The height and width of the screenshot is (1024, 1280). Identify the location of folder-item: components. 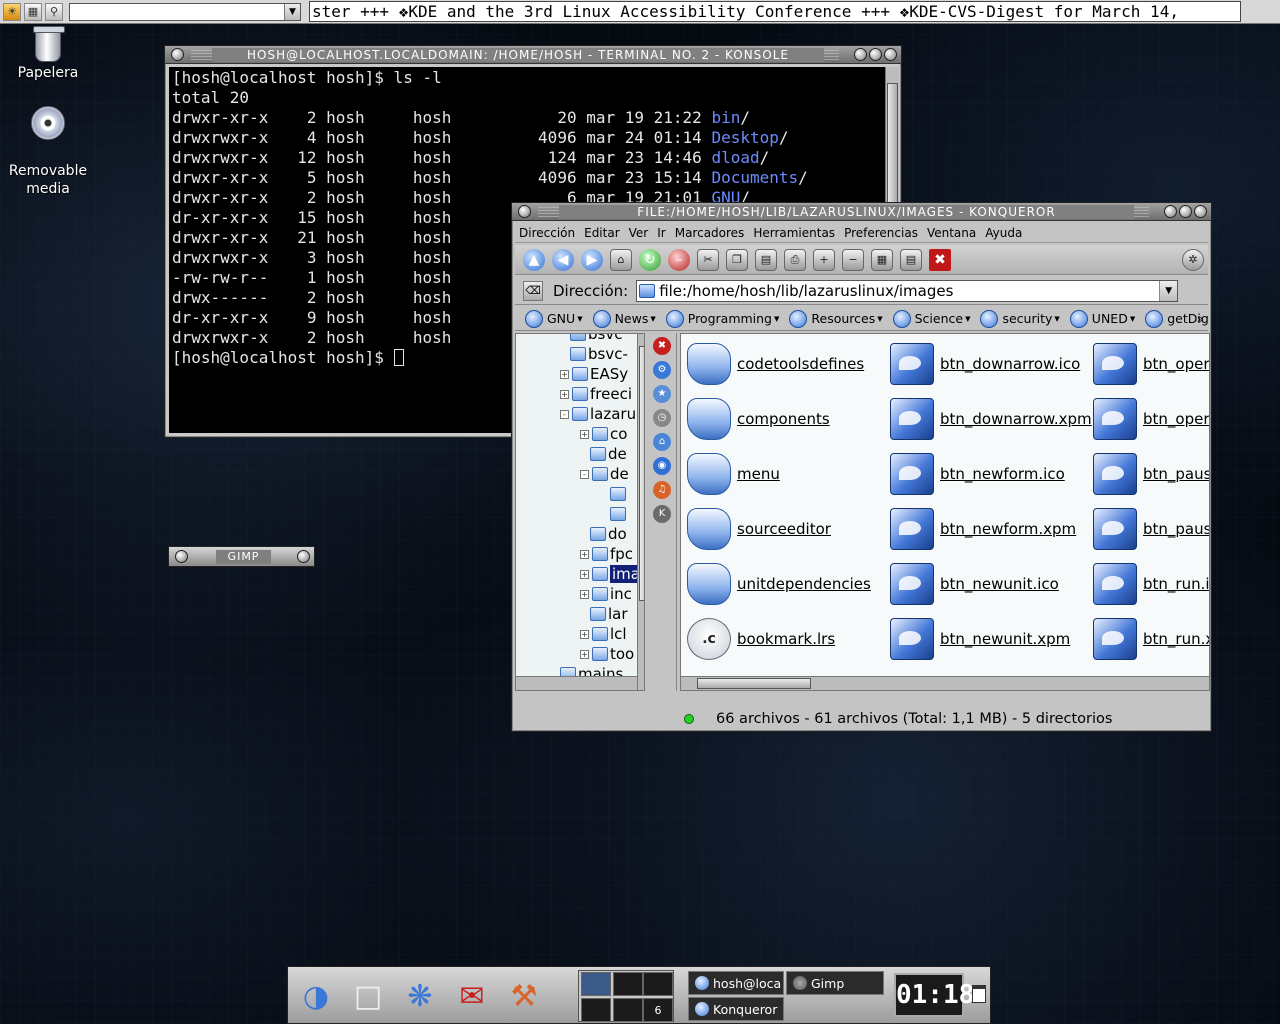
(758, 419).